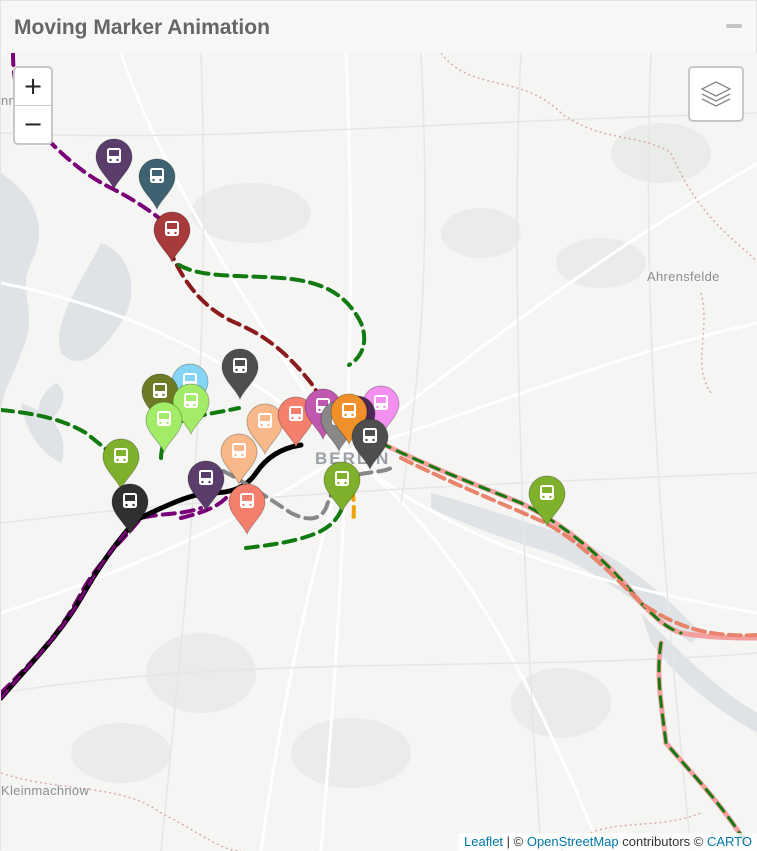 The width and height of the screenshot is (757, 851). What do you see at coordinates (378, 27) in the screenshot?
I see `panel-header: Moving Marker Animation` at bounding box center [378, 27].